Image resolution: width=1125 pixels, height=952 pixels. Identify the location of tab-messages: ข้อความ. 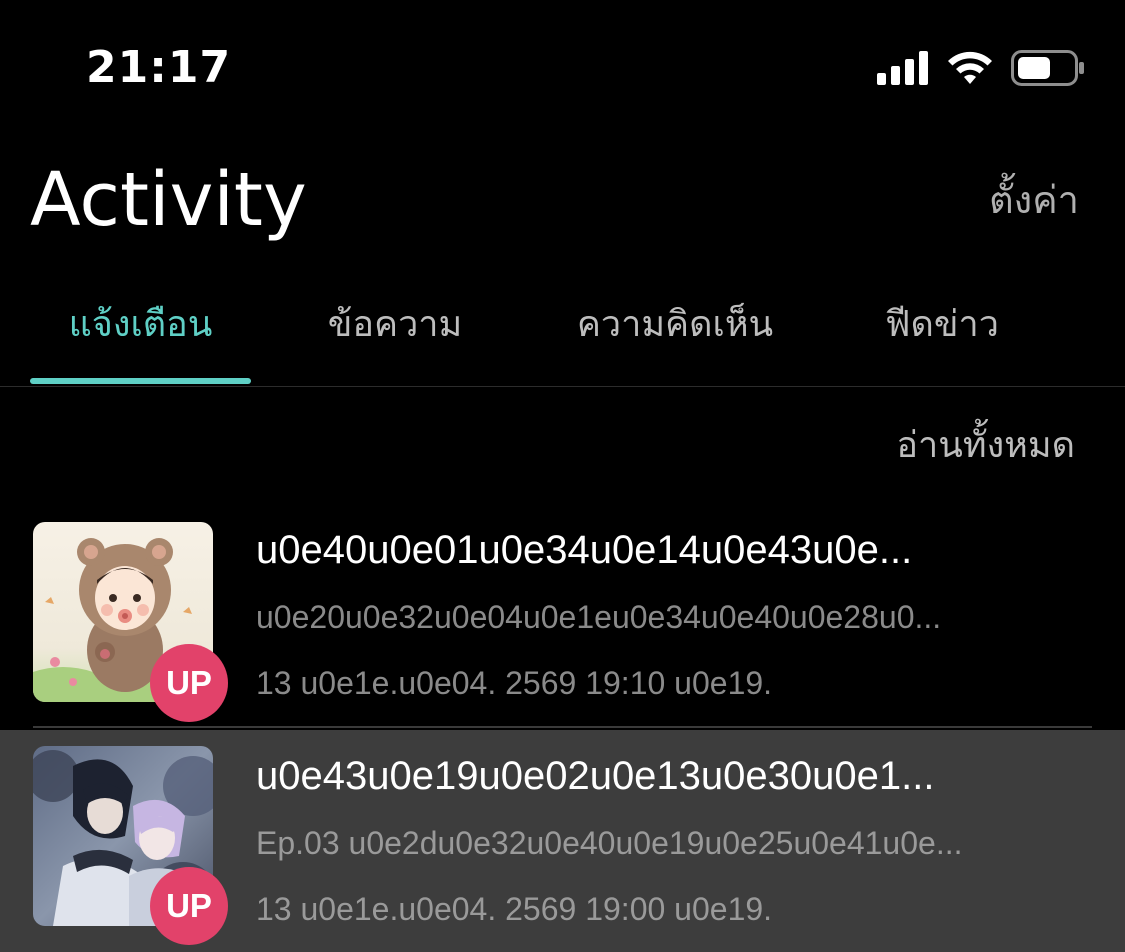
(395, 335).